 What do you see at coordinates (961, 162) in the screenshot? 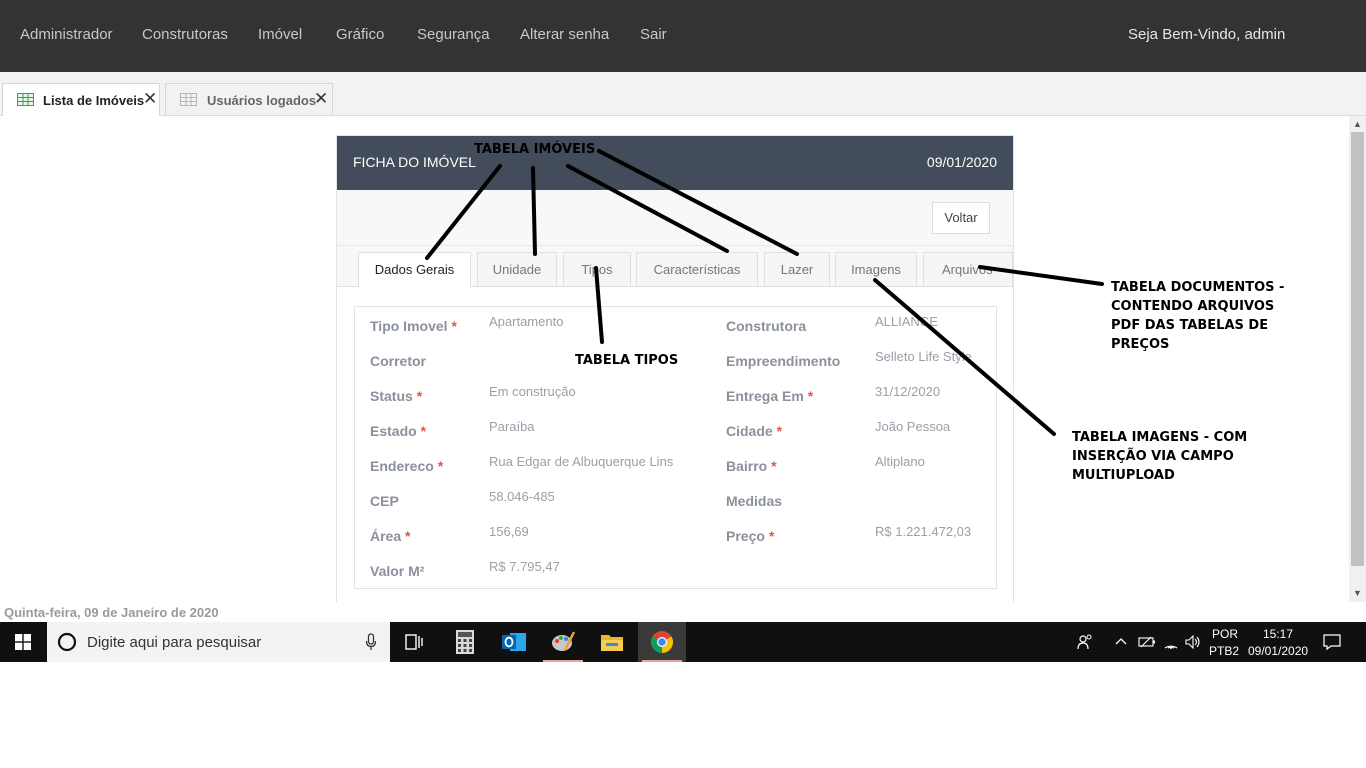
I see `card-date: 09/01/2020` at bounding box center [961, 162].